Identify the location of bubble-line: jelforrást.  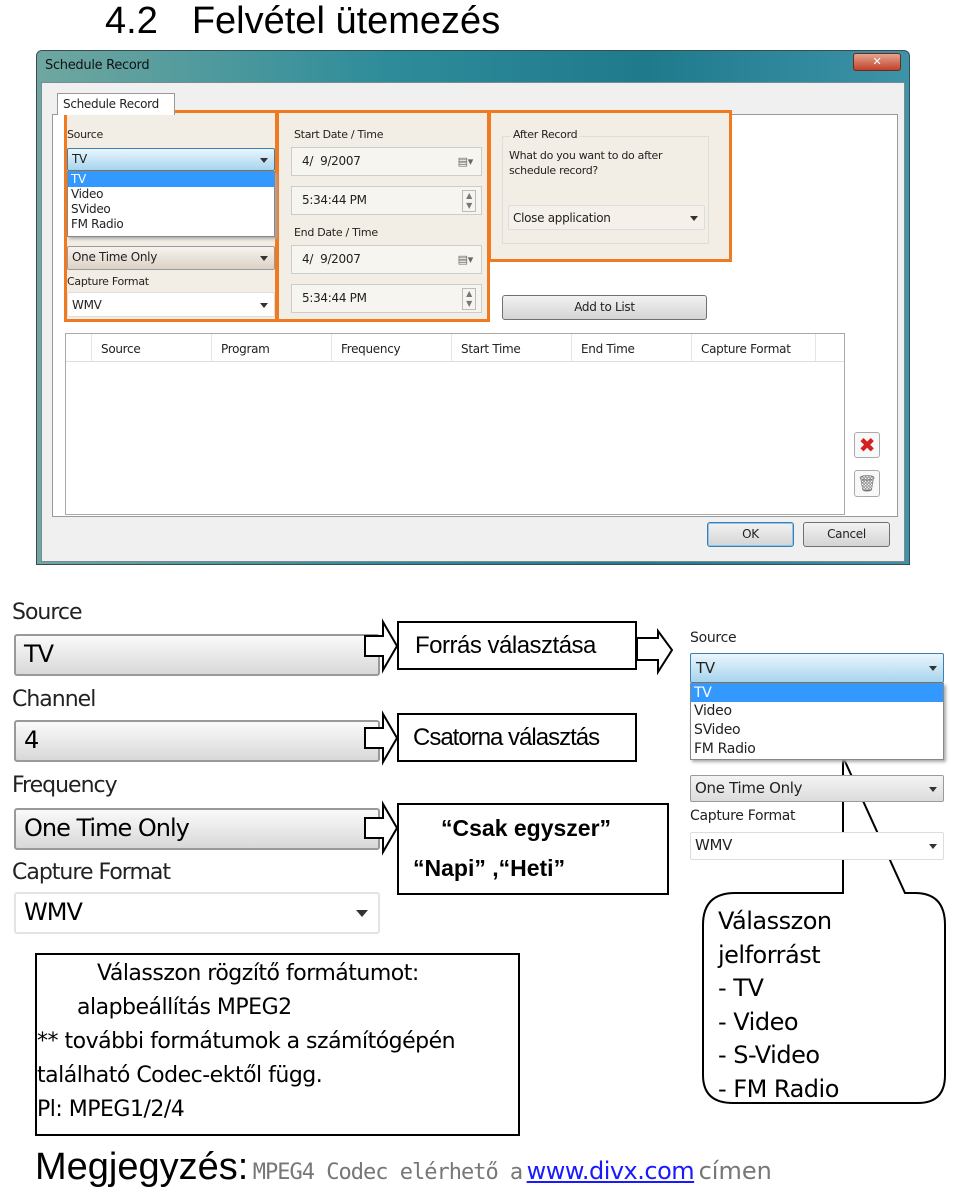
(769, 954).